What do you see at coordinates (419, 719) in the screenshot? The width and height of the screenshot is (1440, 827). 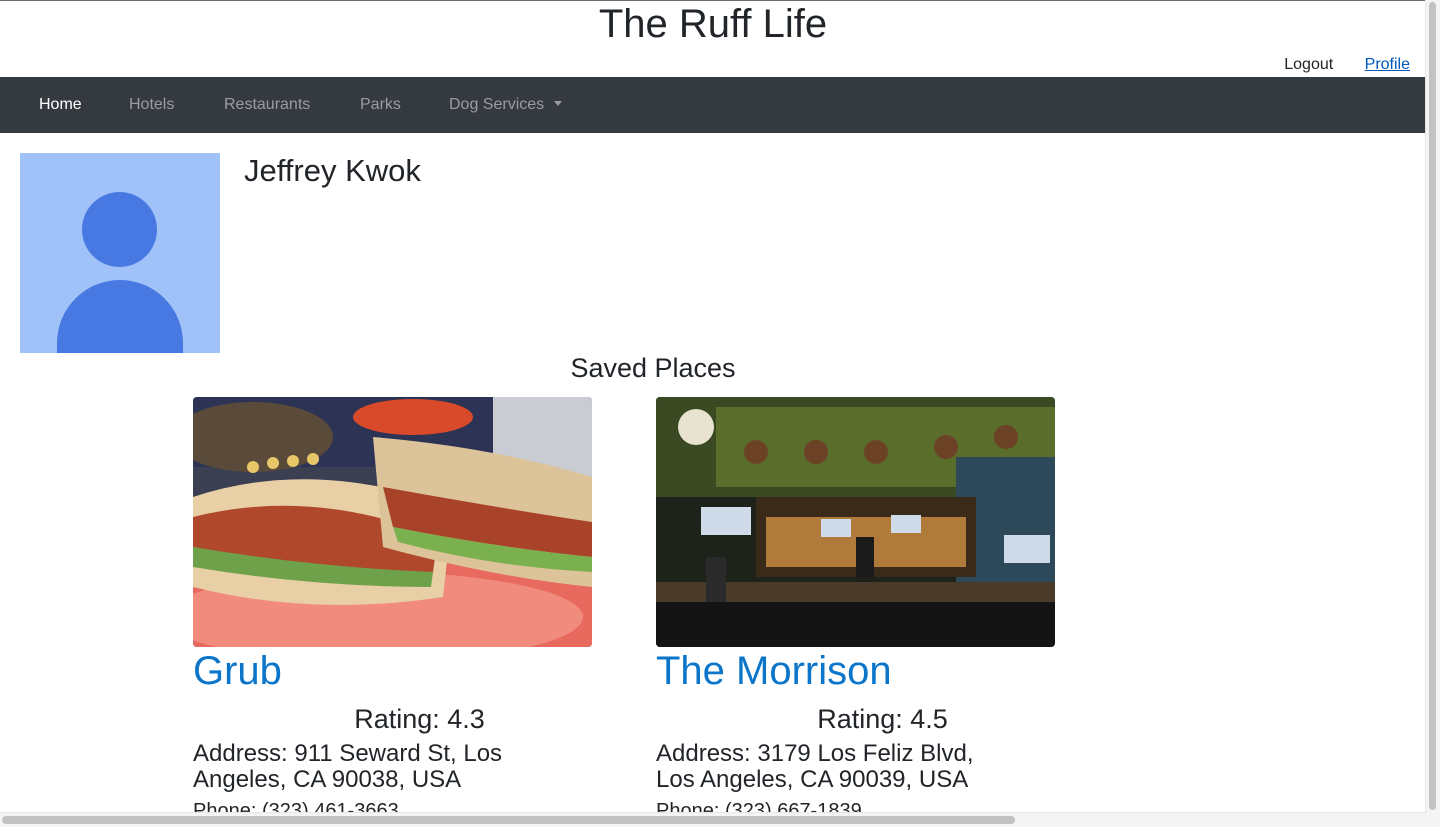 I see `place-rating: Rating: 4.3` at bounding box center [419, 719].